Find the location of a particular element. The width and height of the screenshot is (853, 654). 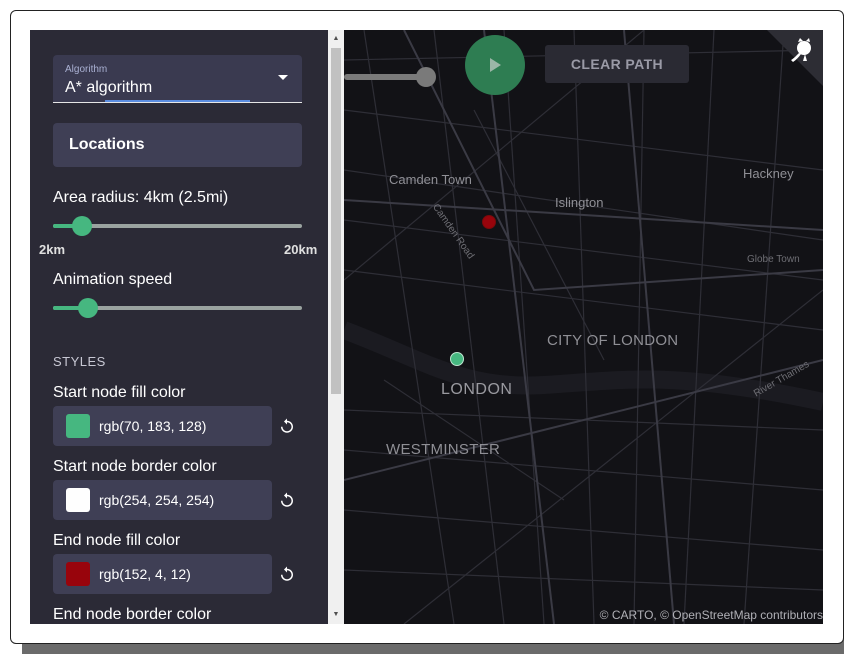

locations-button: Locations is located at coordinates (177, 145).